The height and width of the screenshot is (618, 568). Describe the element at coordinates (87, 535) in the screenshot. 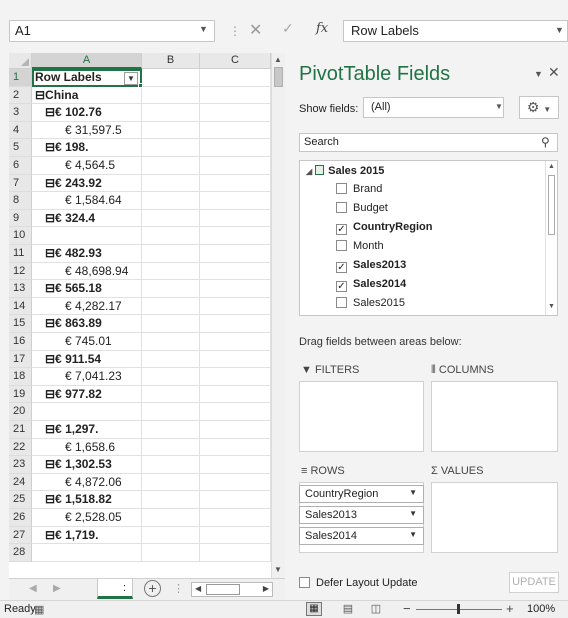

I see `cell-a: ⊟€ 1,719.` at that location.